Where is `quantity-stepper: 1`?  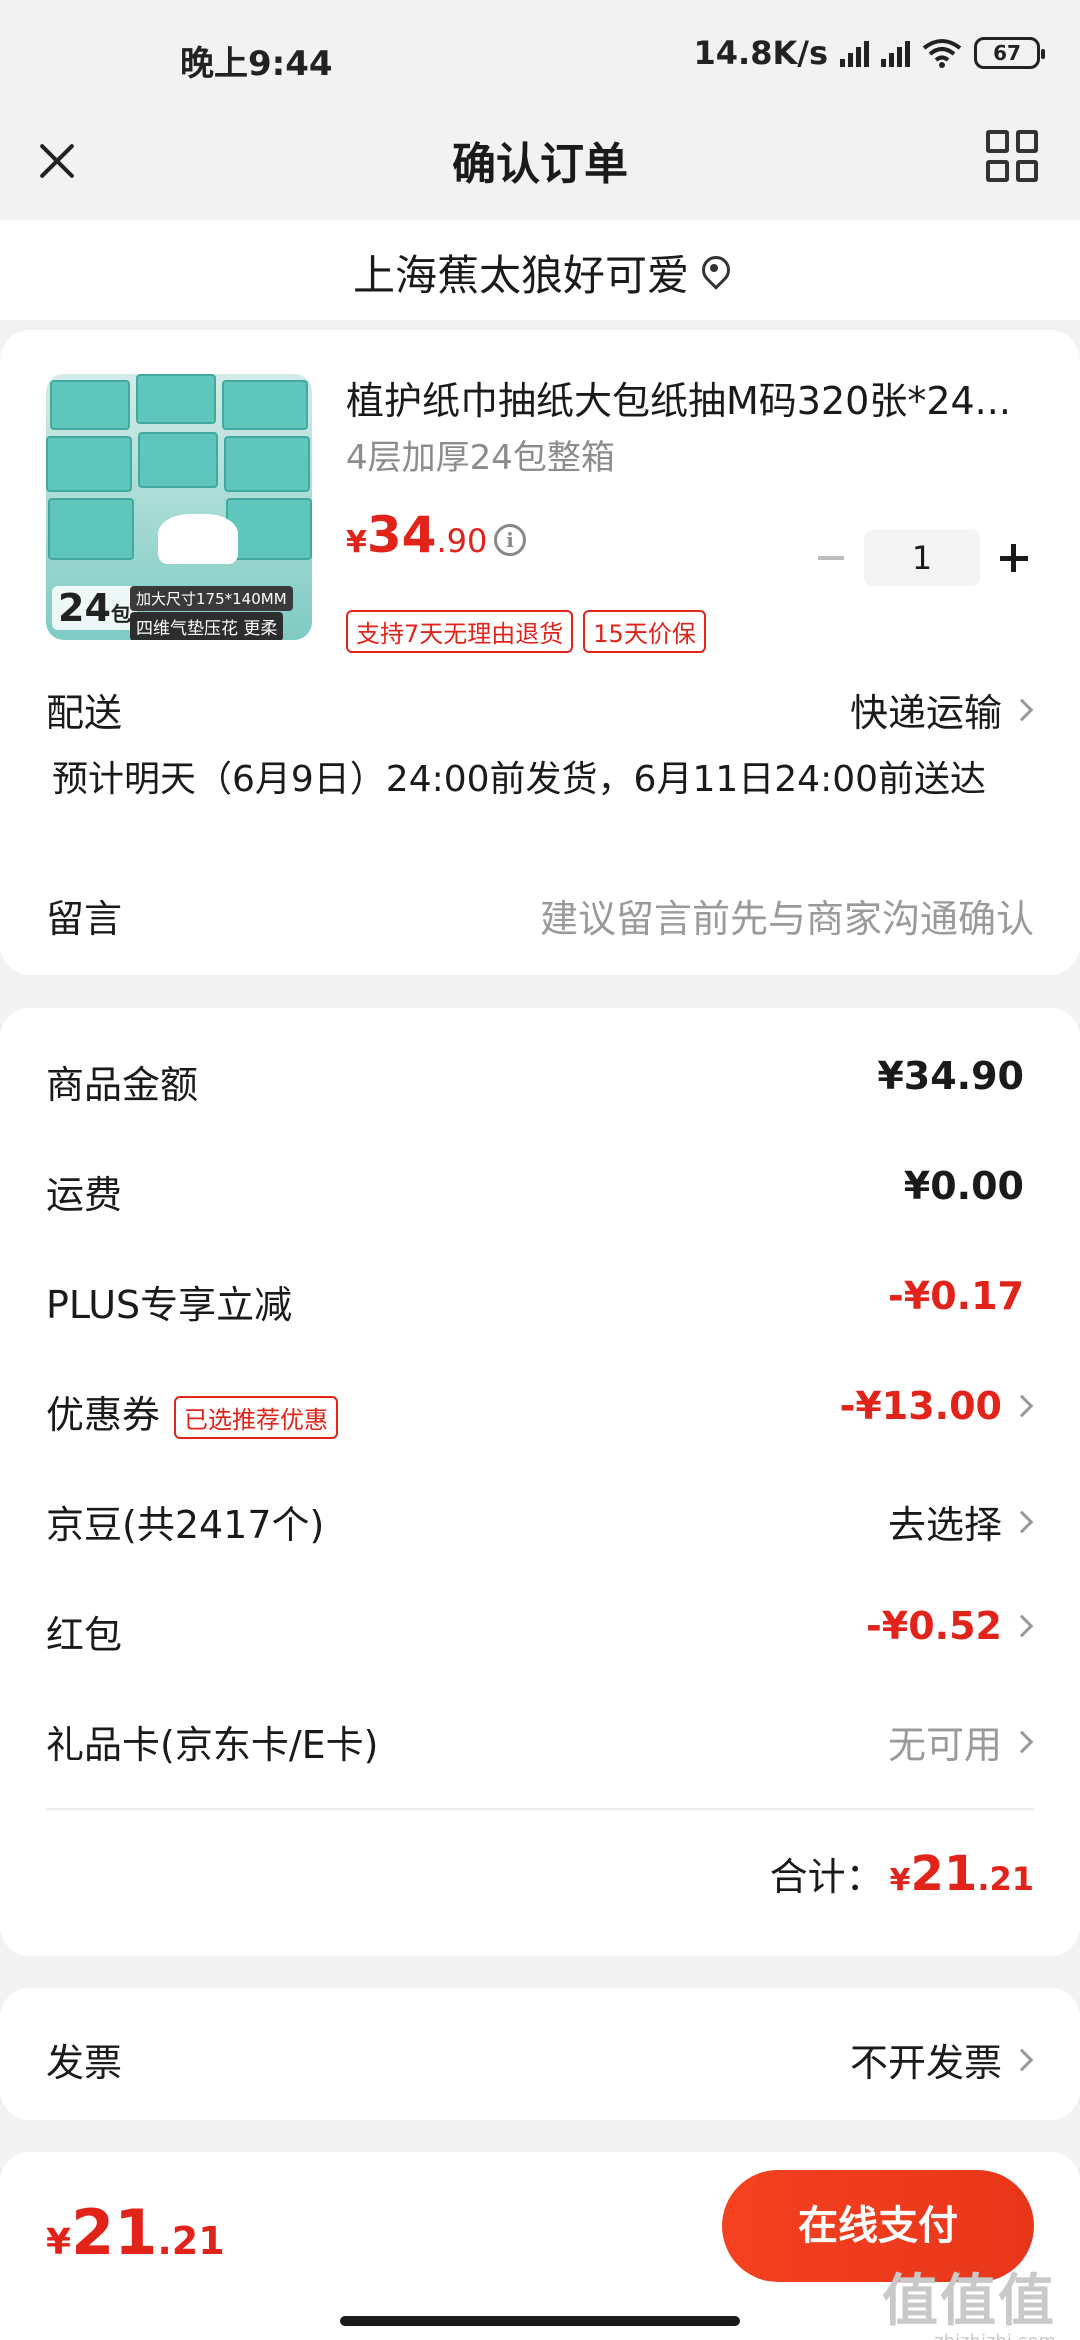
quantity-stepper: 1 is located at coordinates (922, 558).